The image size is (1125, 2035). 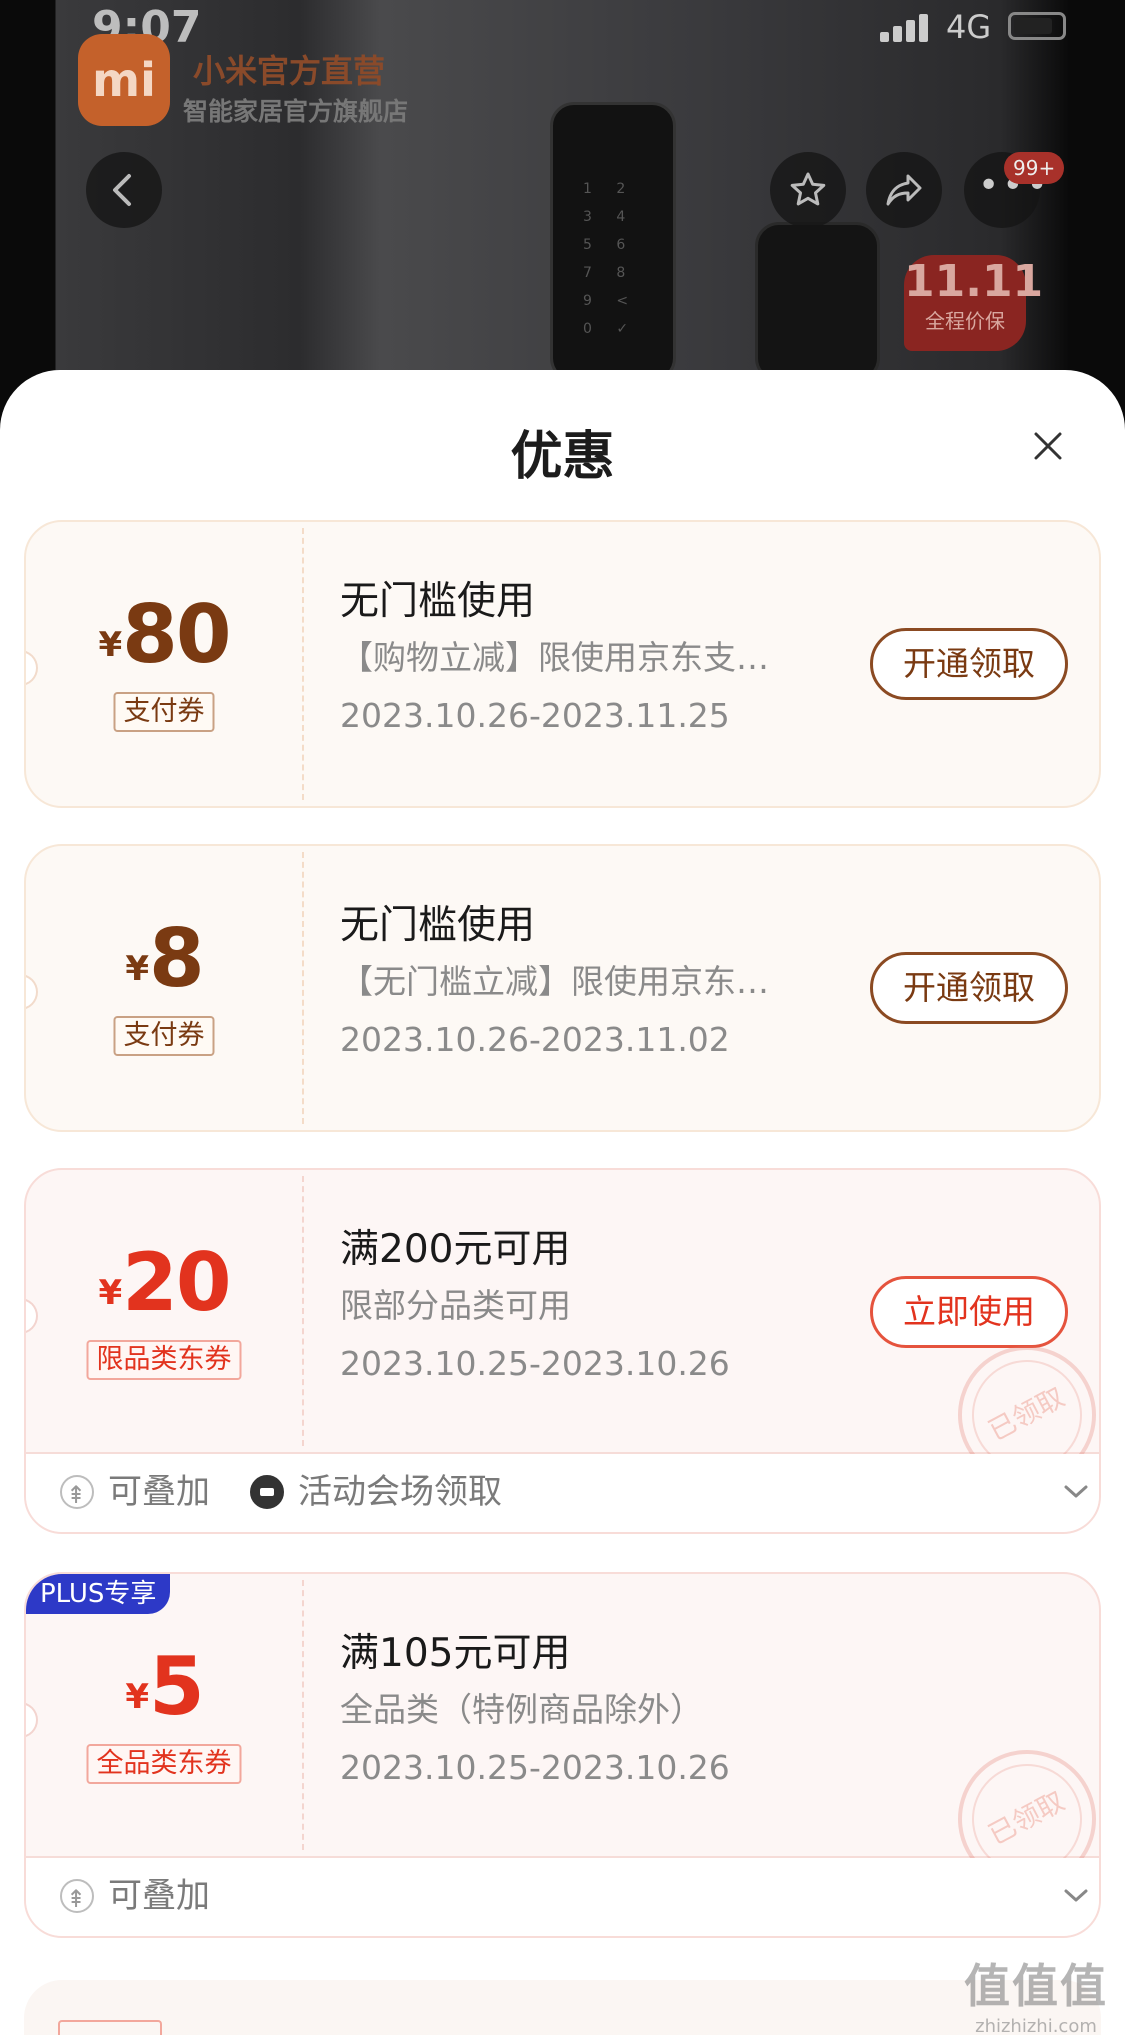 What do you see at coordinates (535, 715) in the screenshot?
I see `coupon-date-range: 2023.10.26-2023.11.25` at bounding box center [535, 715].